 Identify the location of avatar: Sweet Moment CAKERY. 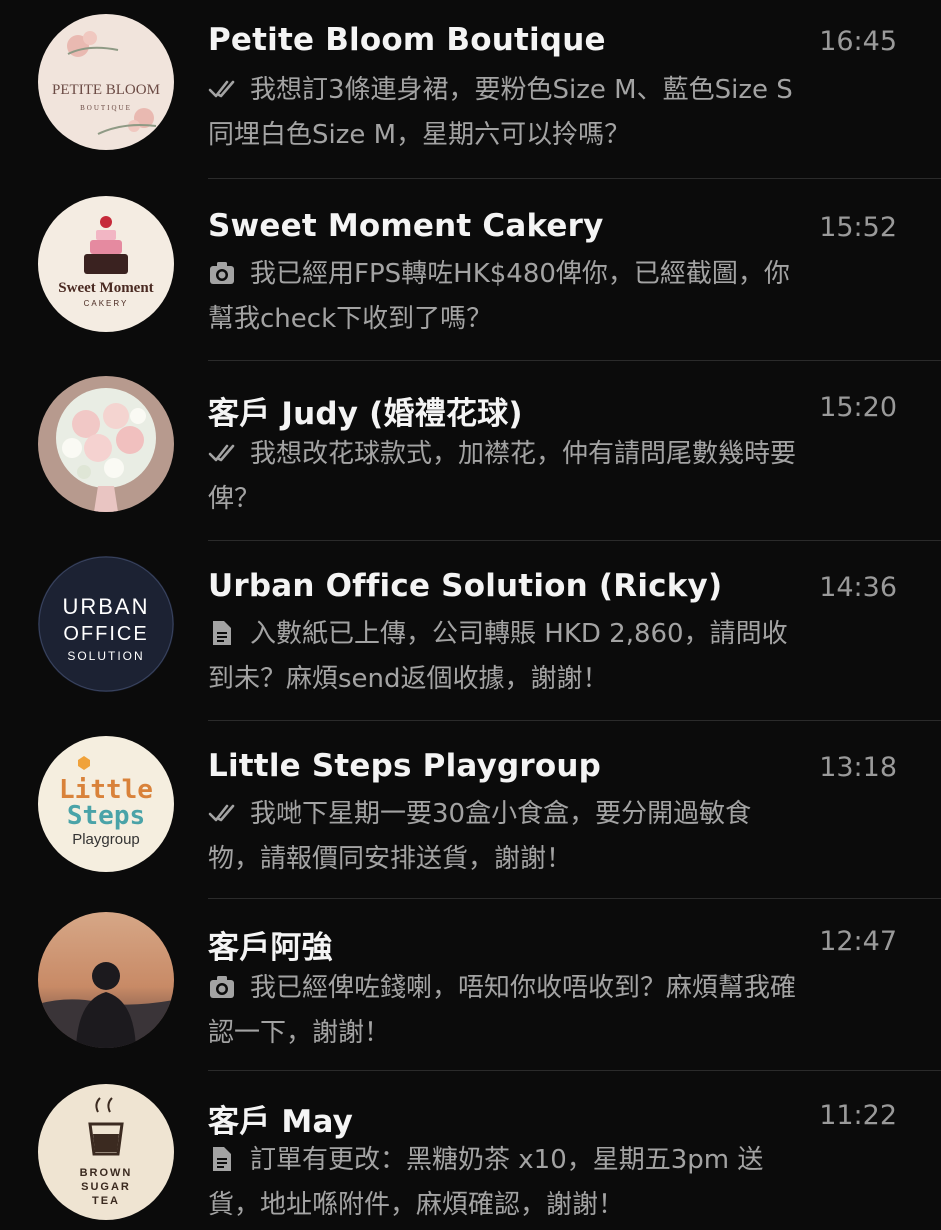
(106, 264).